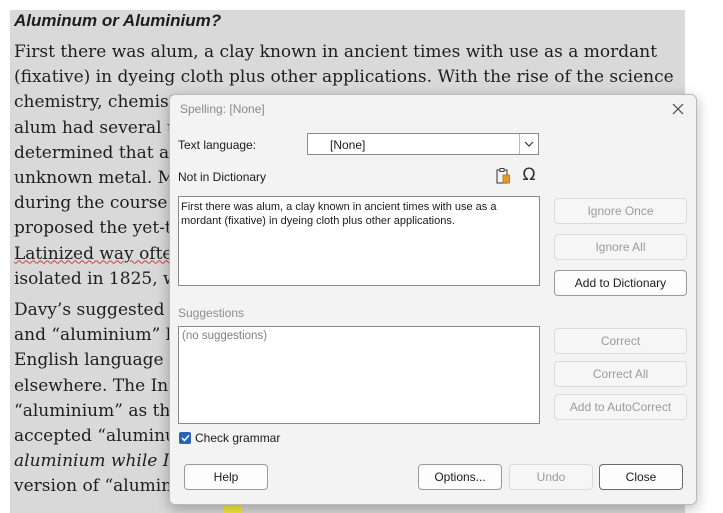  I want to click on document-heading: Aluminum or Aluminium?, so click(118, 20).